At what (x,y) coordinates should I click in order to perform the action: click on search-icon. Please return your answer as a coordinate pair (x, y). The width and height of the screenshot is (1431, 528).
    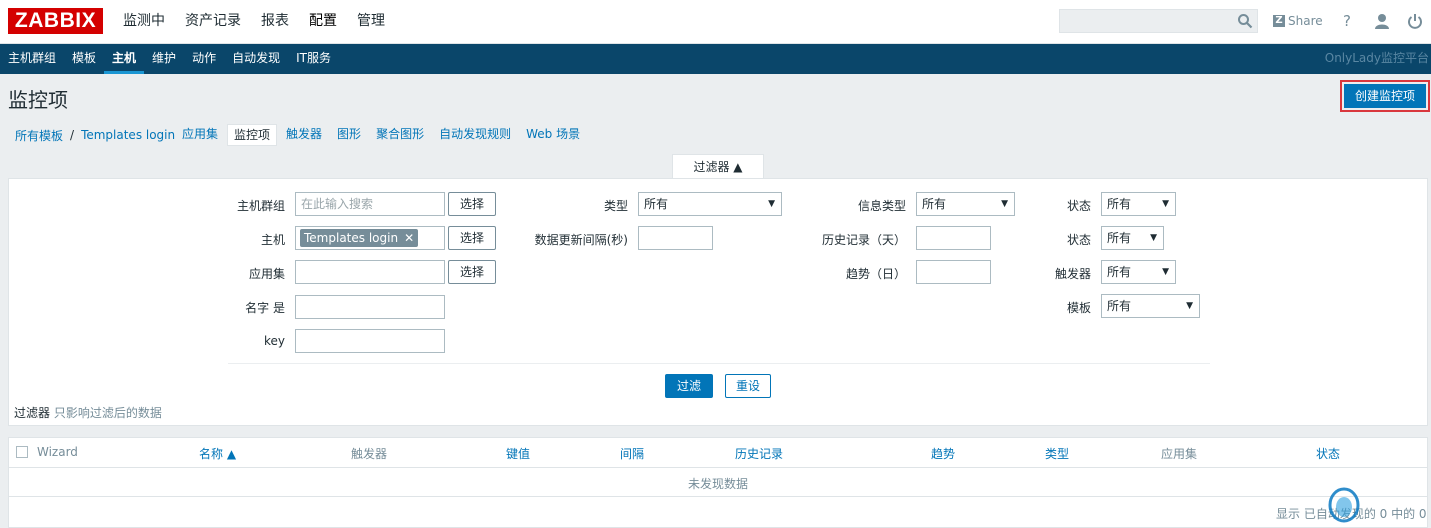
    Looking at the image, I should click on (1245, 21).